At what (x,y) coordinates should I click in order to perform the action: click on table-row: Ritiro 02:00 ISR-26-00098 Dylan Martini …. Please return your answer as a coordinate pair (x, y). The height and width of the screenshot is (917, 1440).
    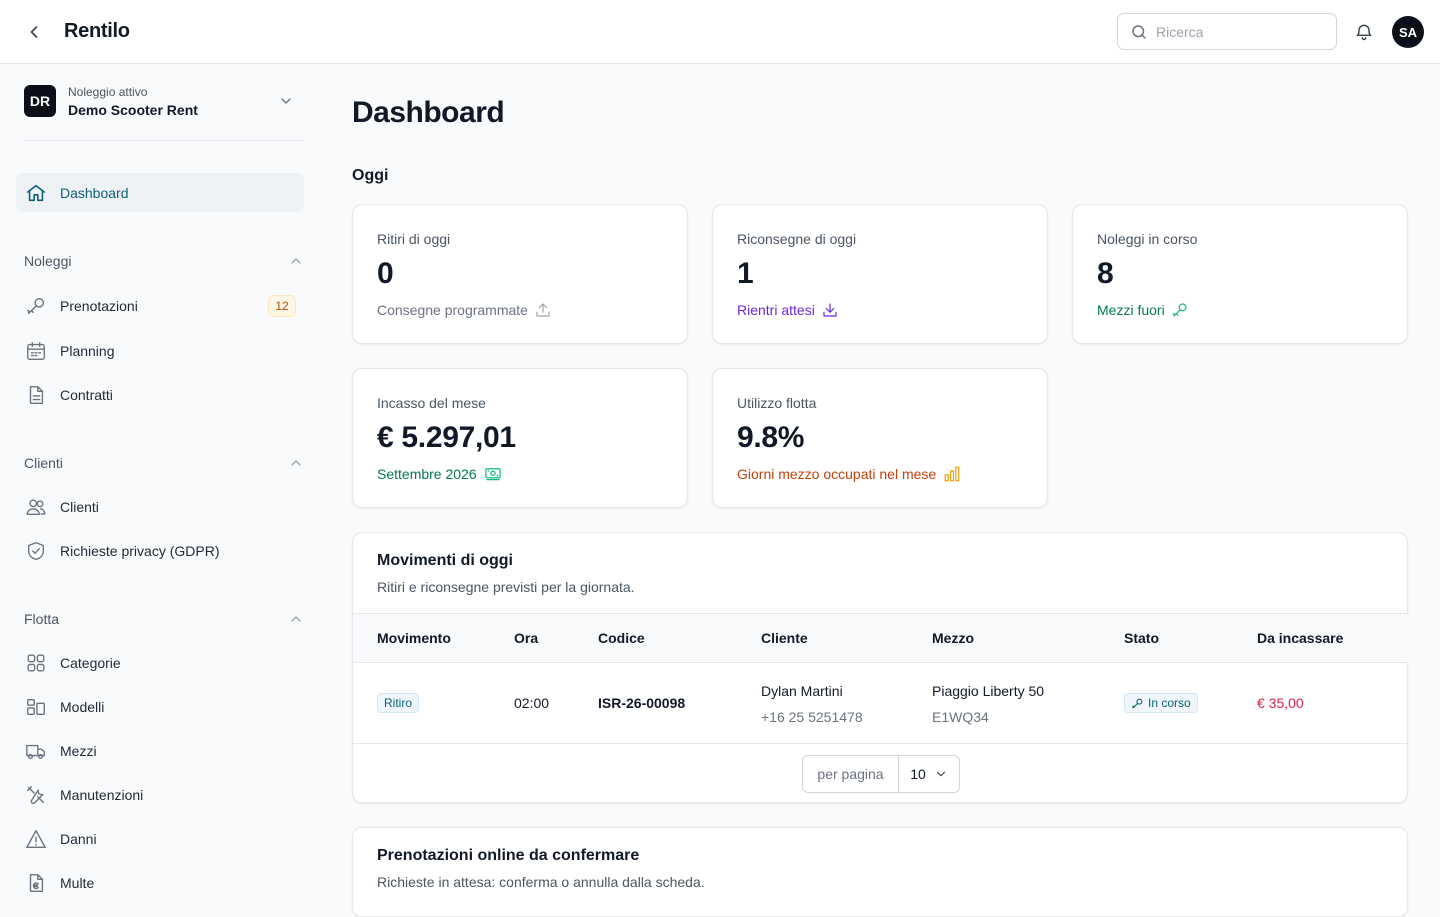
    Looking at the image, I should click on (881, 703).